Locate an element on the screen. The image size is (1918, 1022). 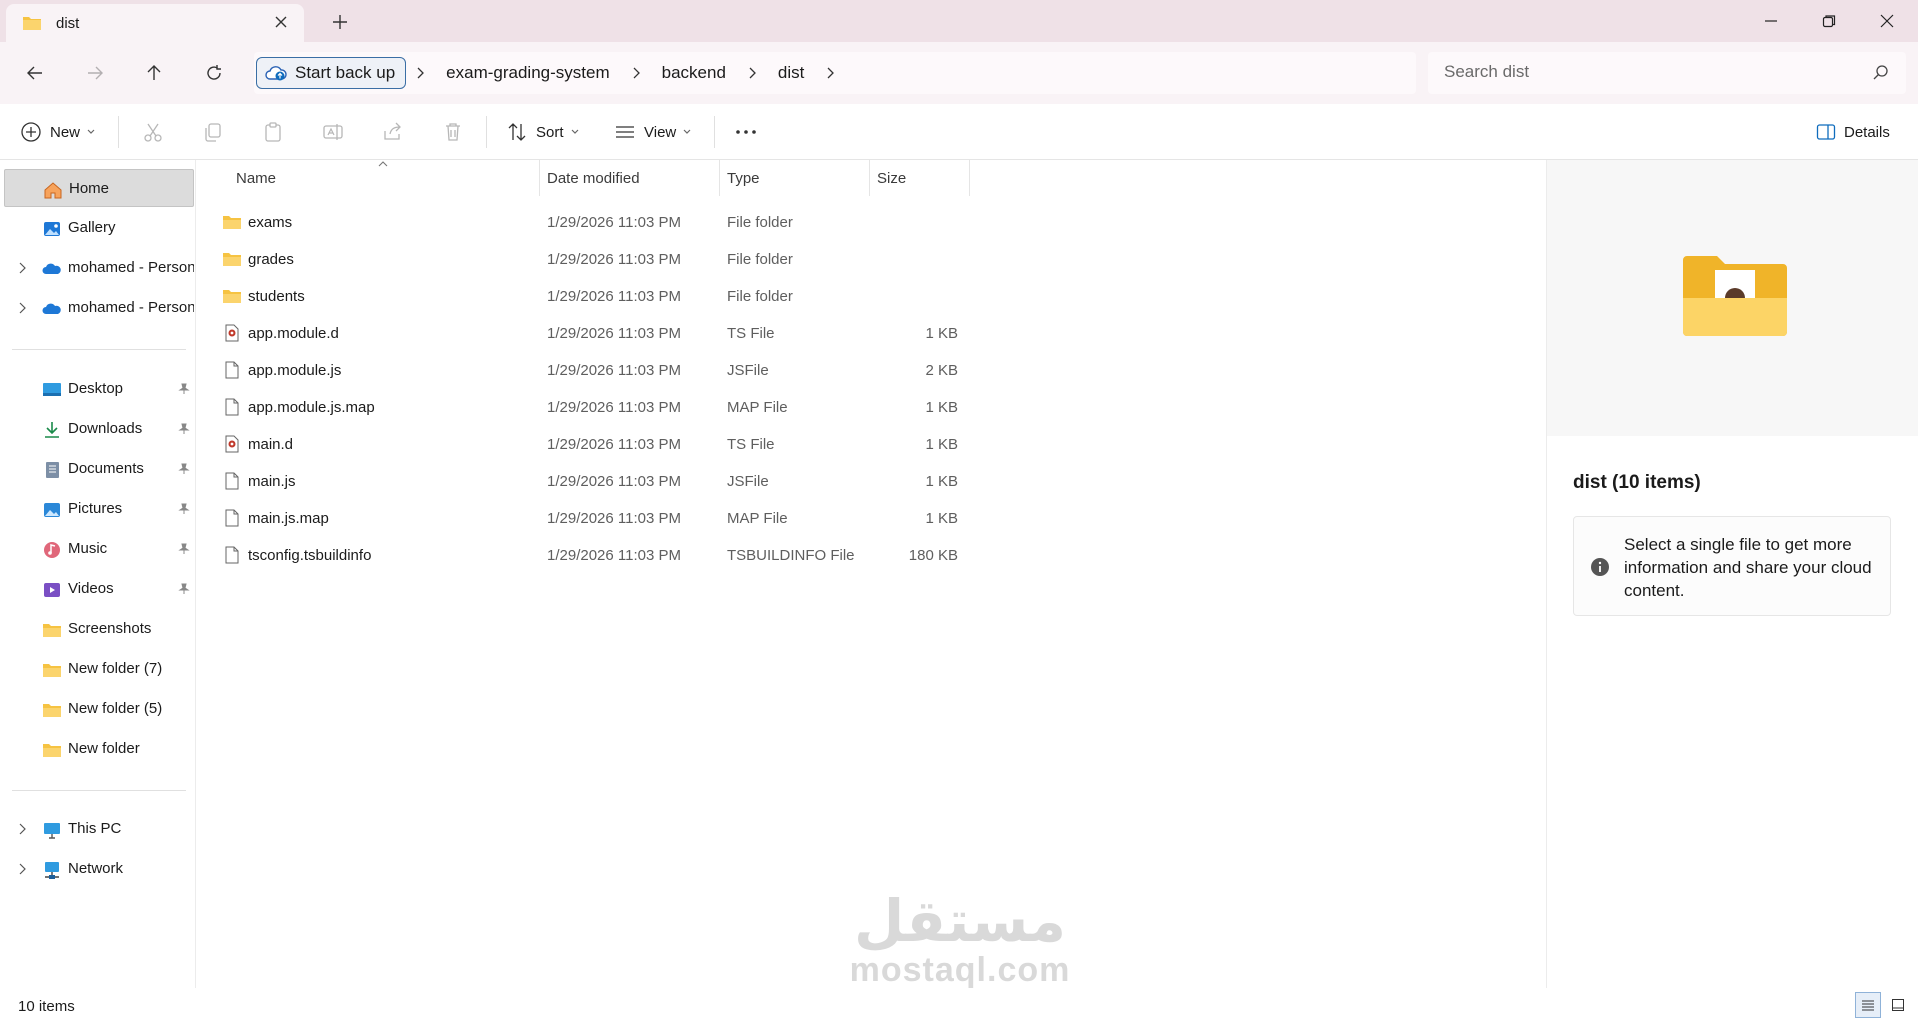
file-name: tsconfig.tsbuildinfo is located at coordinates (310, 555).